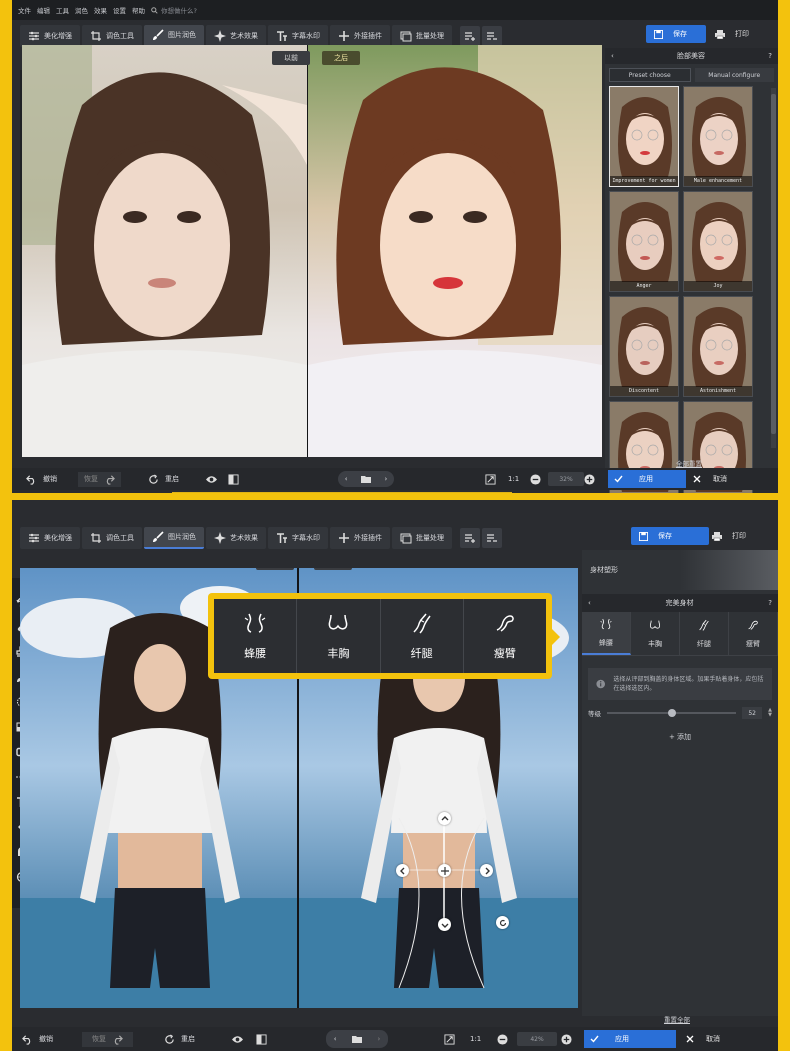  Describe the element at coordinates (339, 636) in the screenshot. I see `callout-item-2: 丰胸` at that location.